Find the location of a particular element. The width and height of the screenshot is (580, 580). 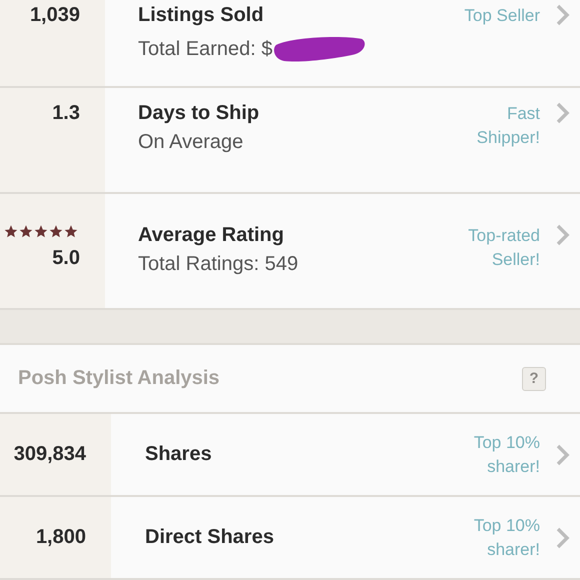

stat-value: 1,800 is located at coordinates (61, 537).